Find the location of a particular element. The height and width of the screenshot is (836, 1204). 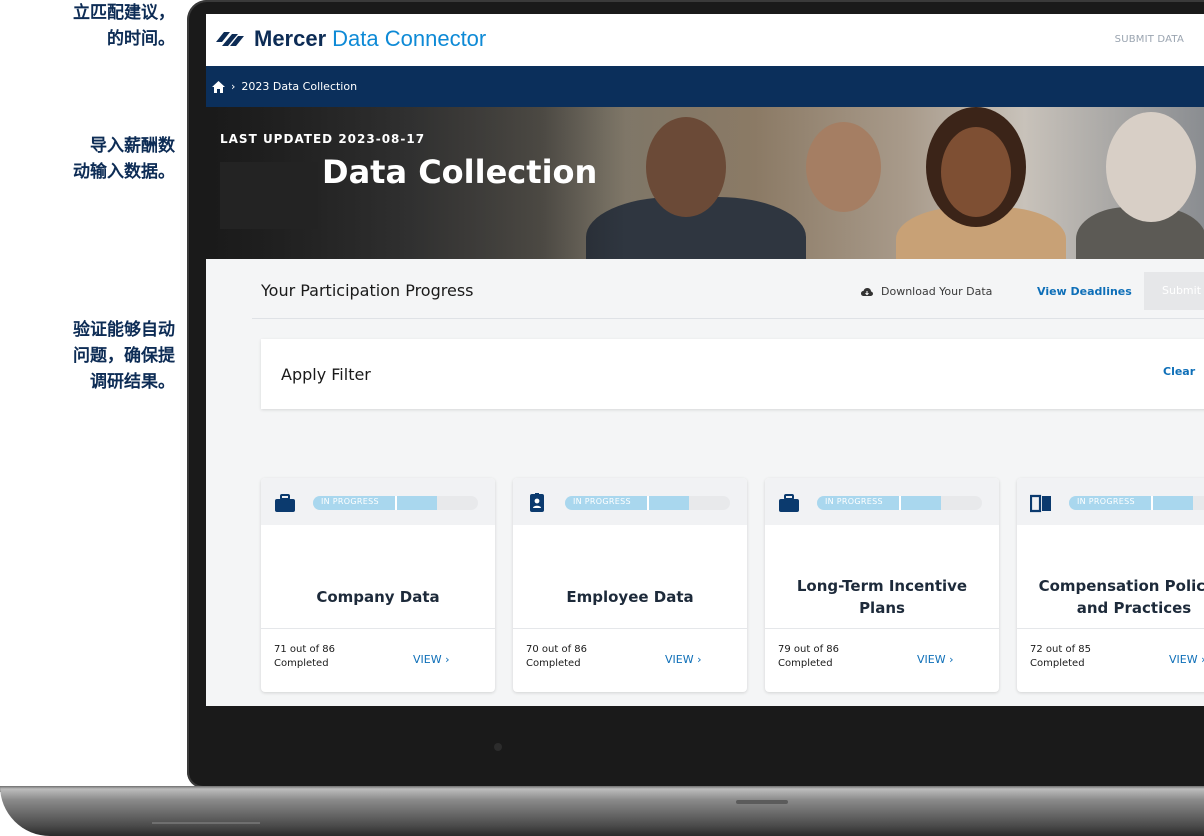

side-text-line: 的时间。 is located at coordinates (141, 39).